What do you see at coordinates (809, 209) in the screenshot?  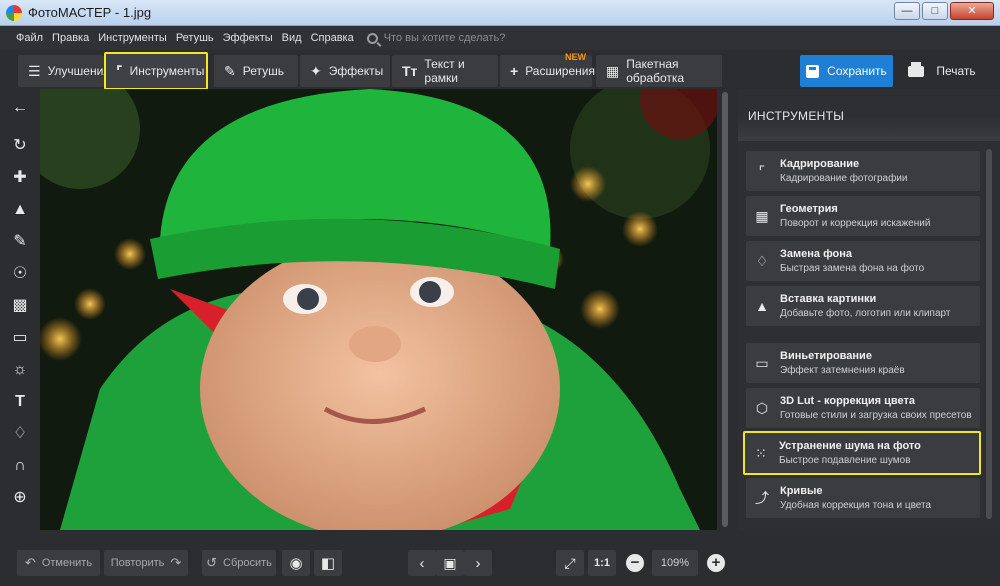 I see `tool-title: Геометрия` at bounding box center [809, 209].